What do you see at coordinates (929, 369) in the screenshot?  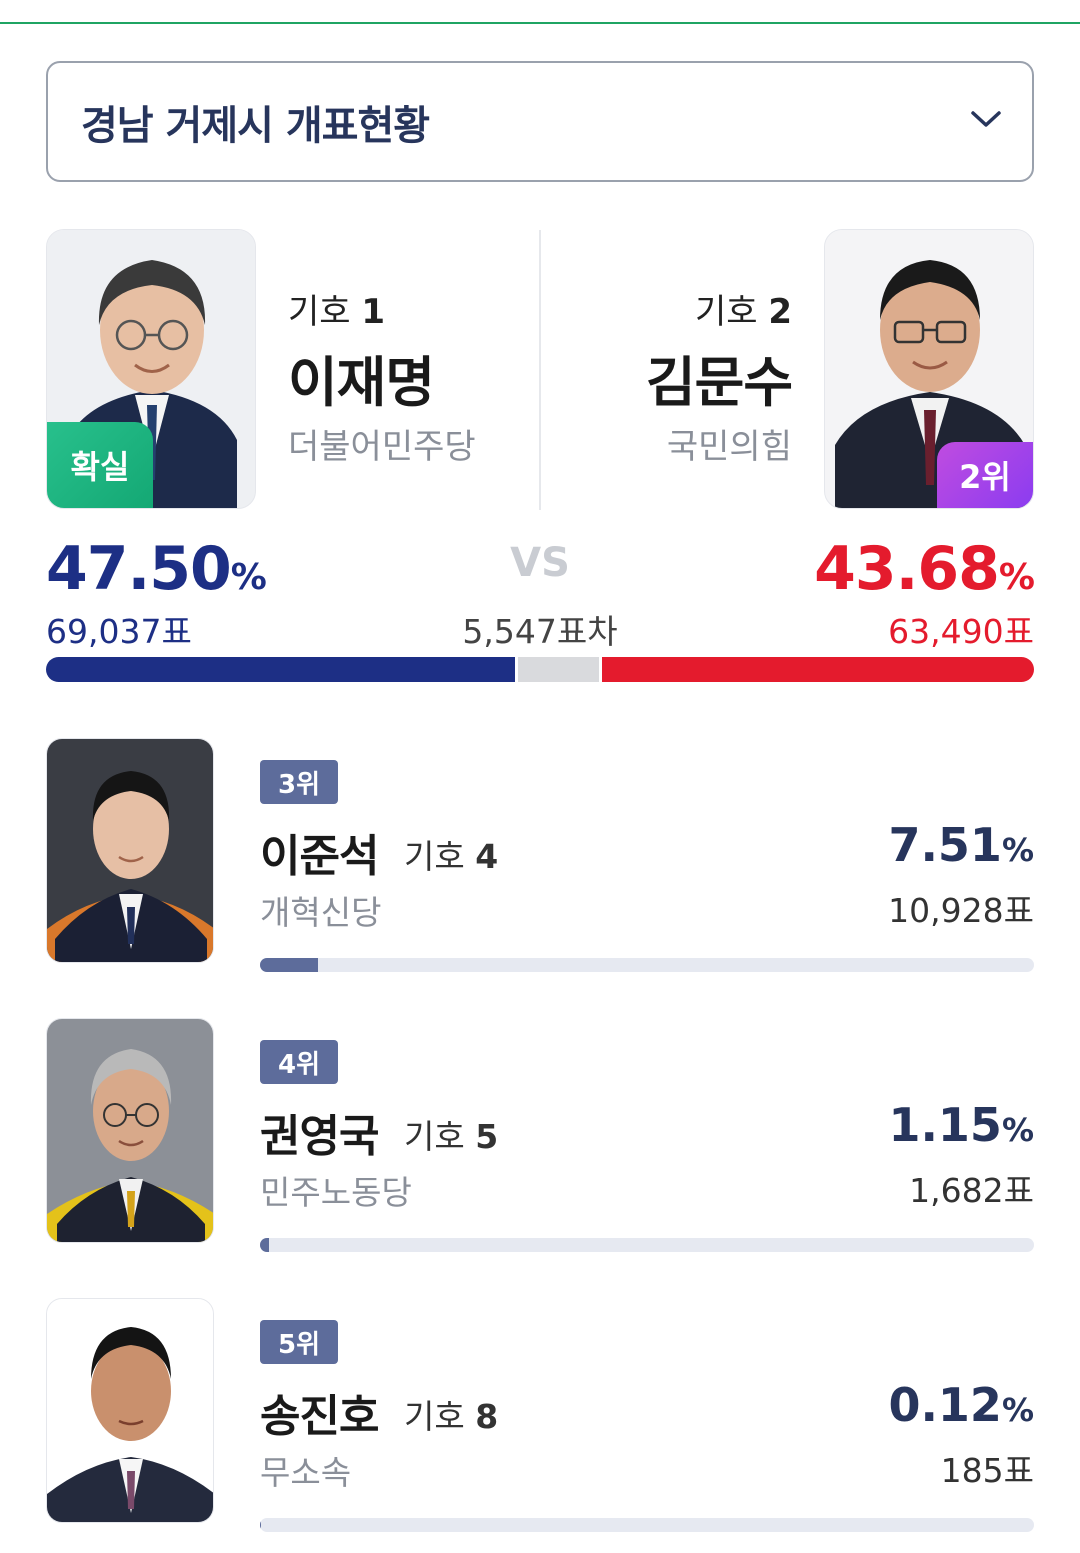 I see `candidate-photo-2: 2위` at bounding box center [929, 369].